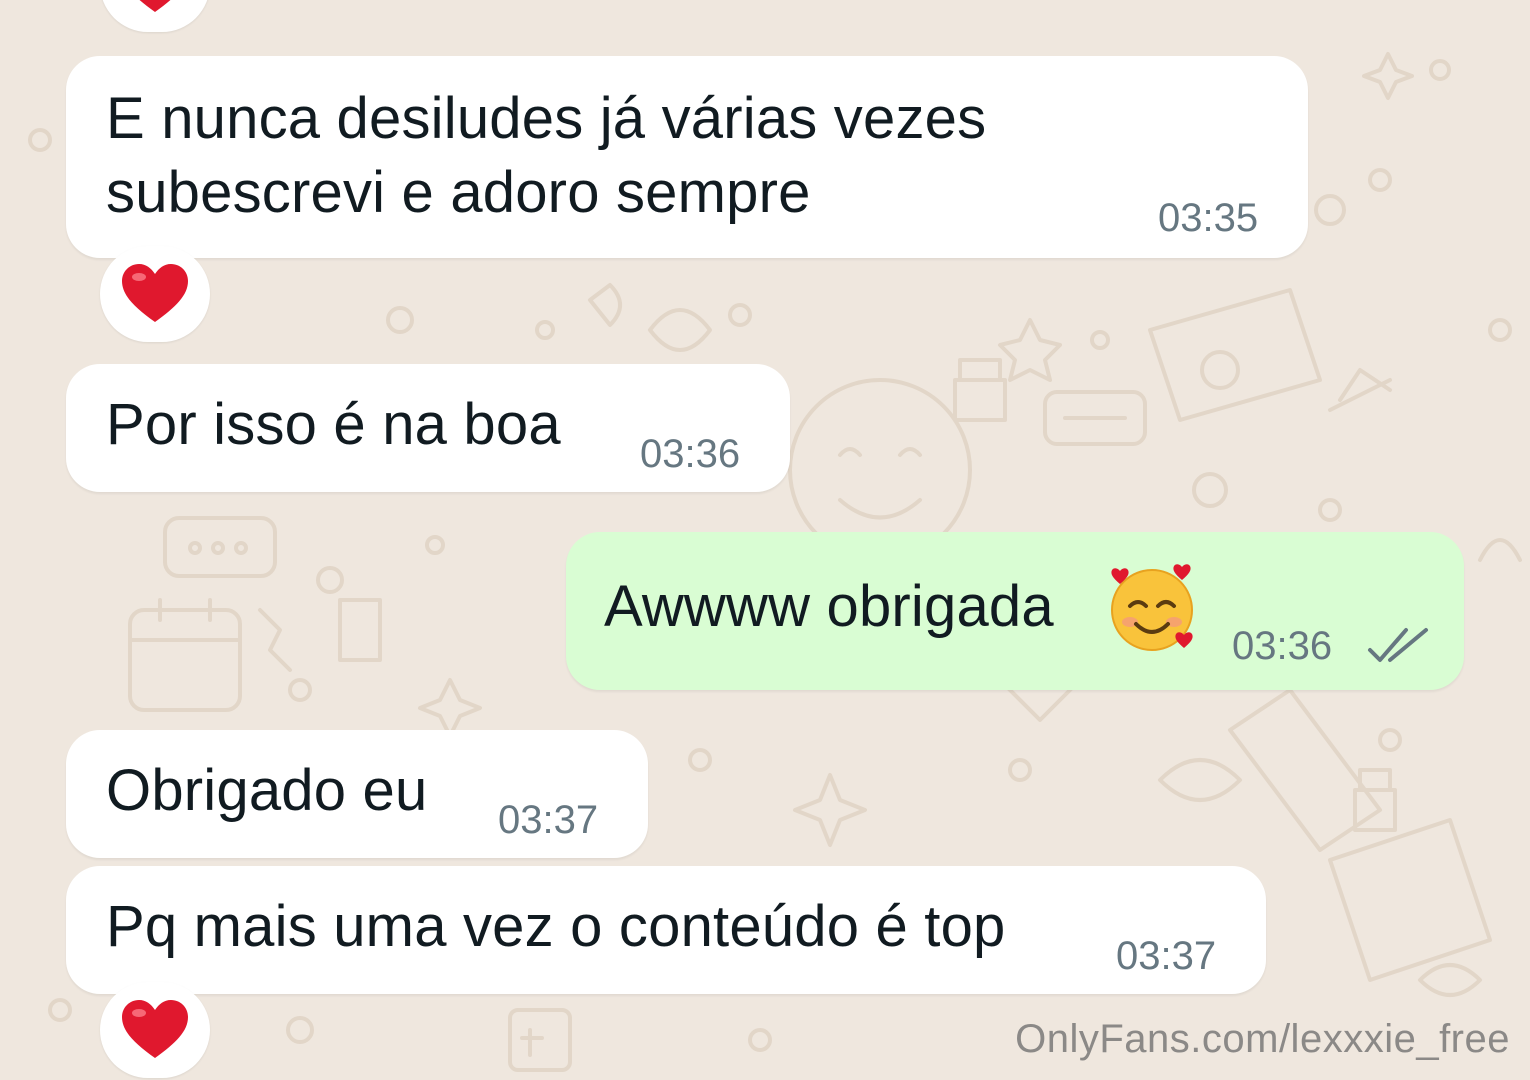  I want to click on double-check-read-icon, so click(1398, 645).